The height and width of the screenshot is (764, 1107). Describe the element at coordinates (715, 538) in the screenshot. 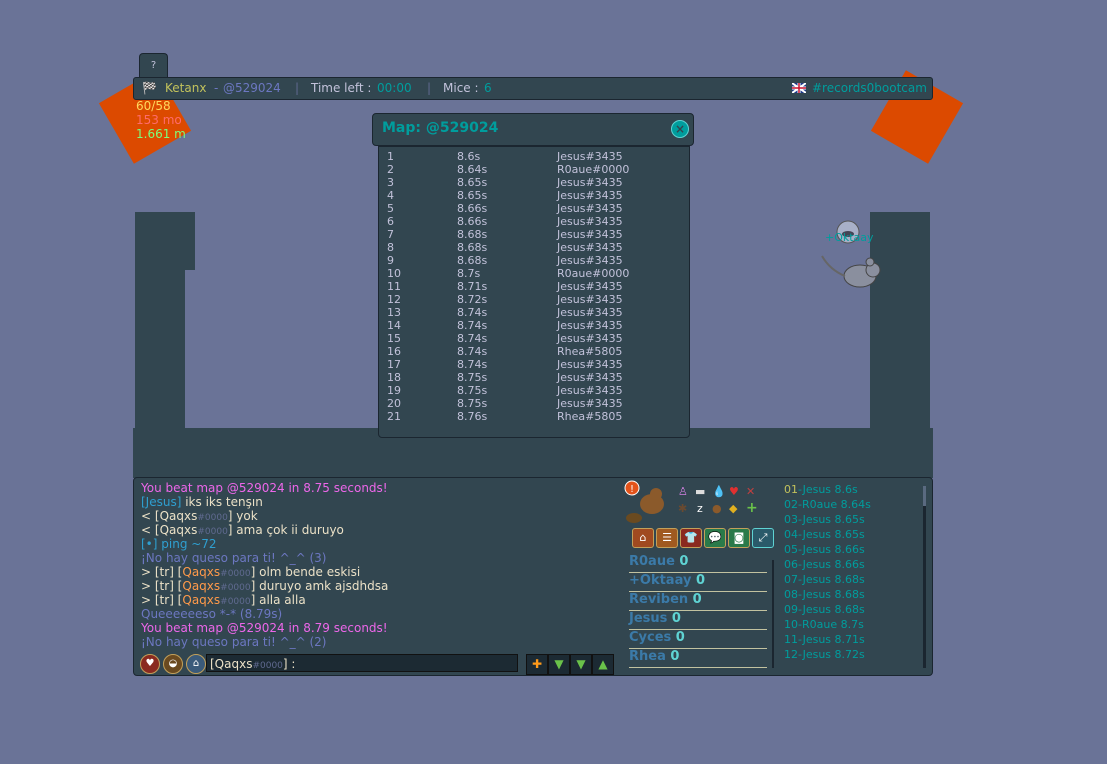

I see `chat-bubble-icon: 💬` at that location.